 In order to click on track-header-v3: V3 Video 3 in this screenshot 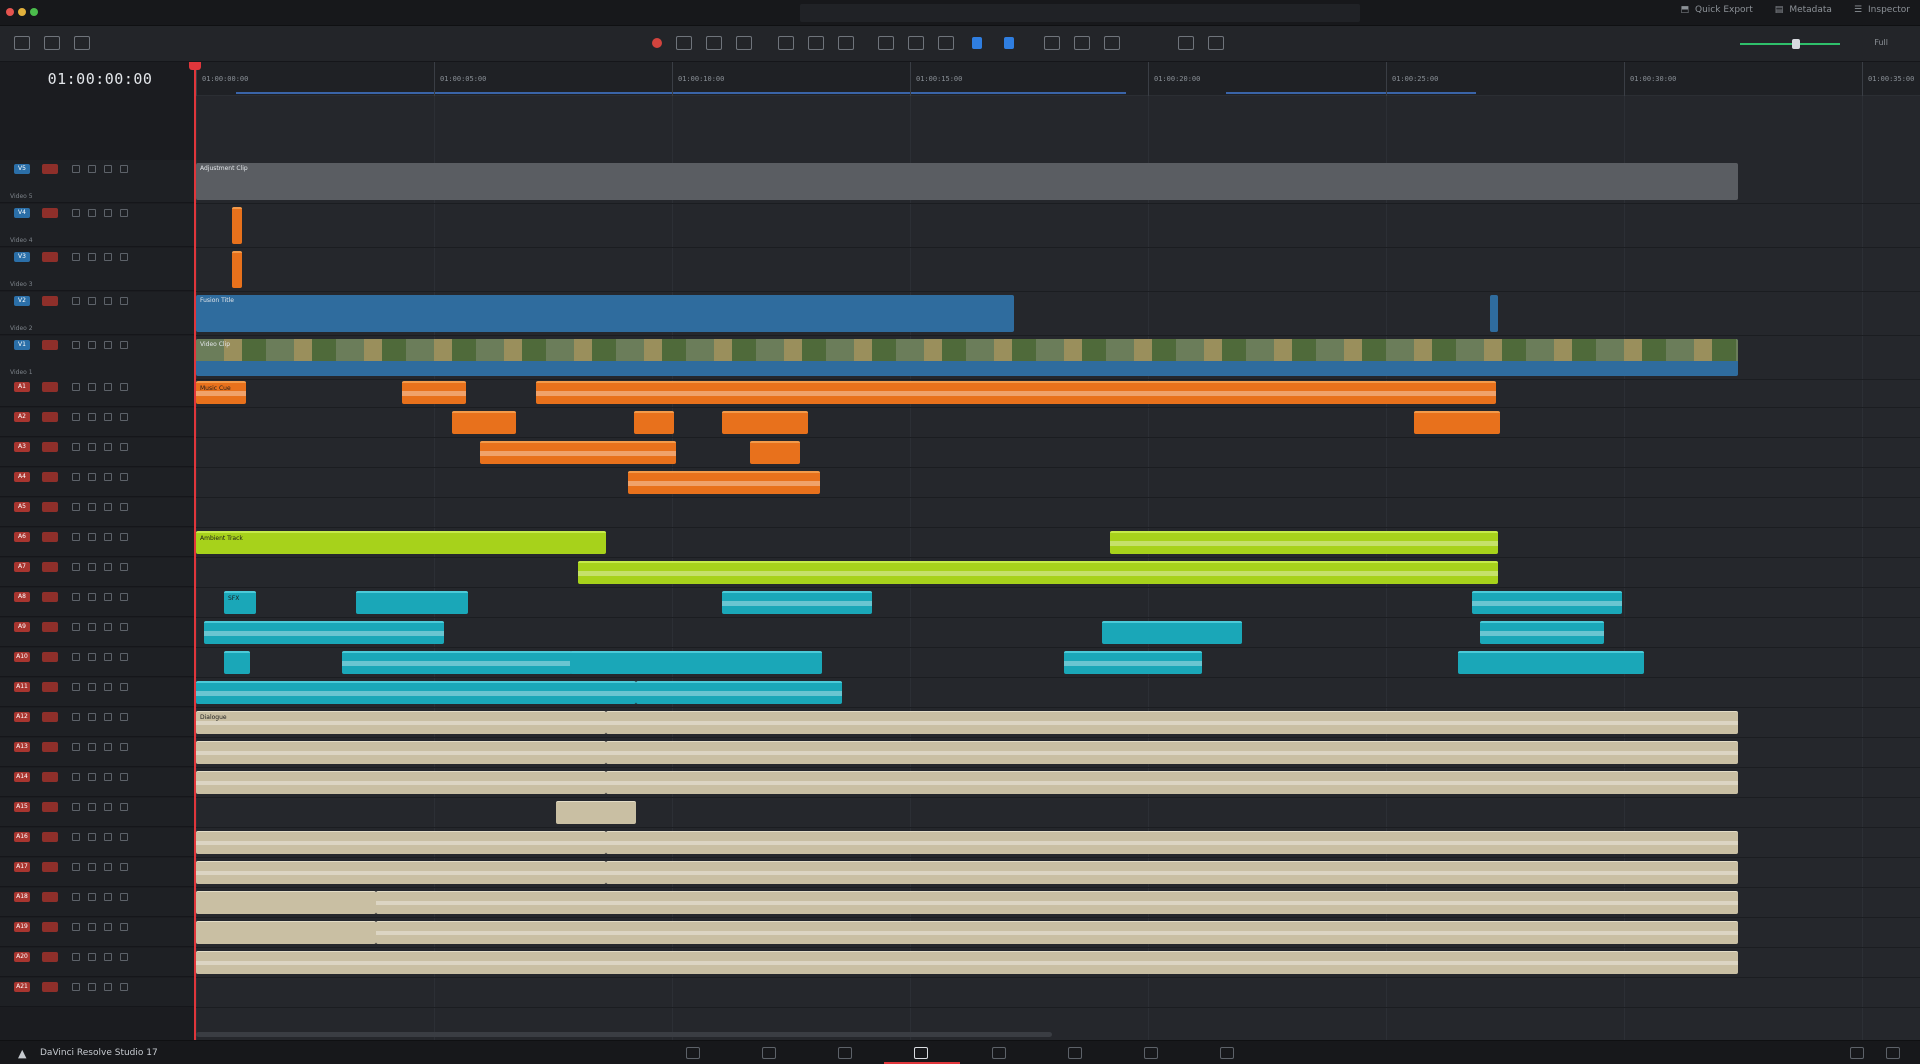, I will do `click(98, 269)`.